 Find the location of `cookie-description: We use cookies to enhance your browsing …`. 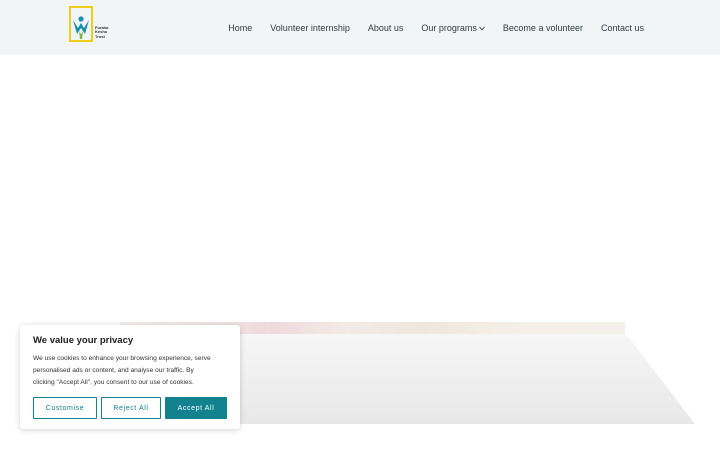

cookie-description: We use cookies to enhance your browsing … is located at coordinates (130, 371).